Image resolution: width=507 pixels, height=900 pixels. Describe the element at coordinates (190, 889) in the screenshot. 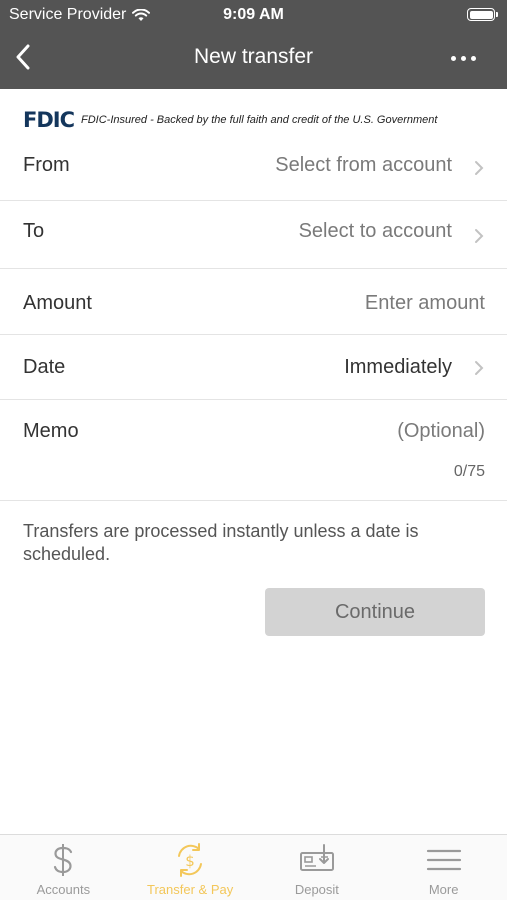

I see `tab-label: Transfer & Pay` at that location.